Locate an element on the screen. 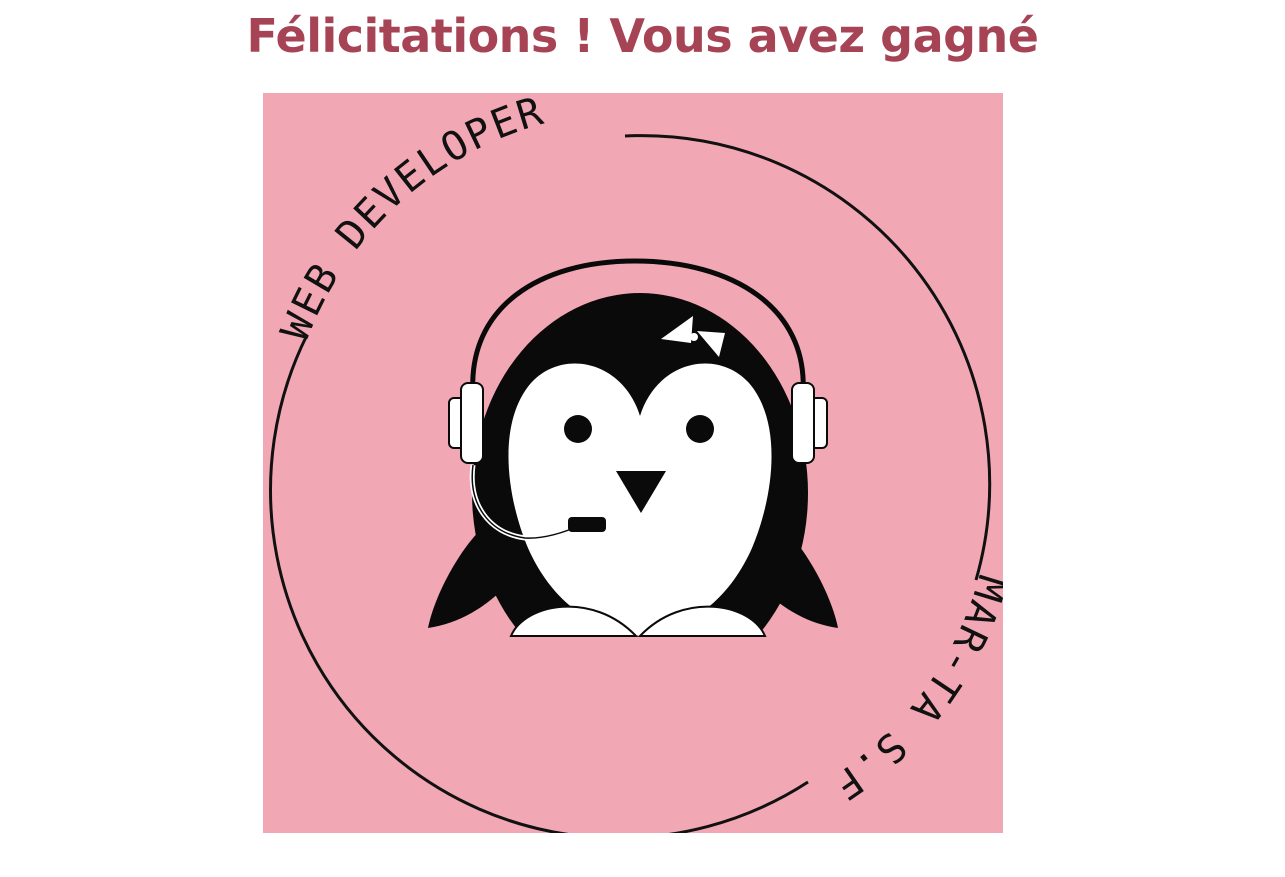  penguin-left-eye-icon is located at coordinates (578, 429).